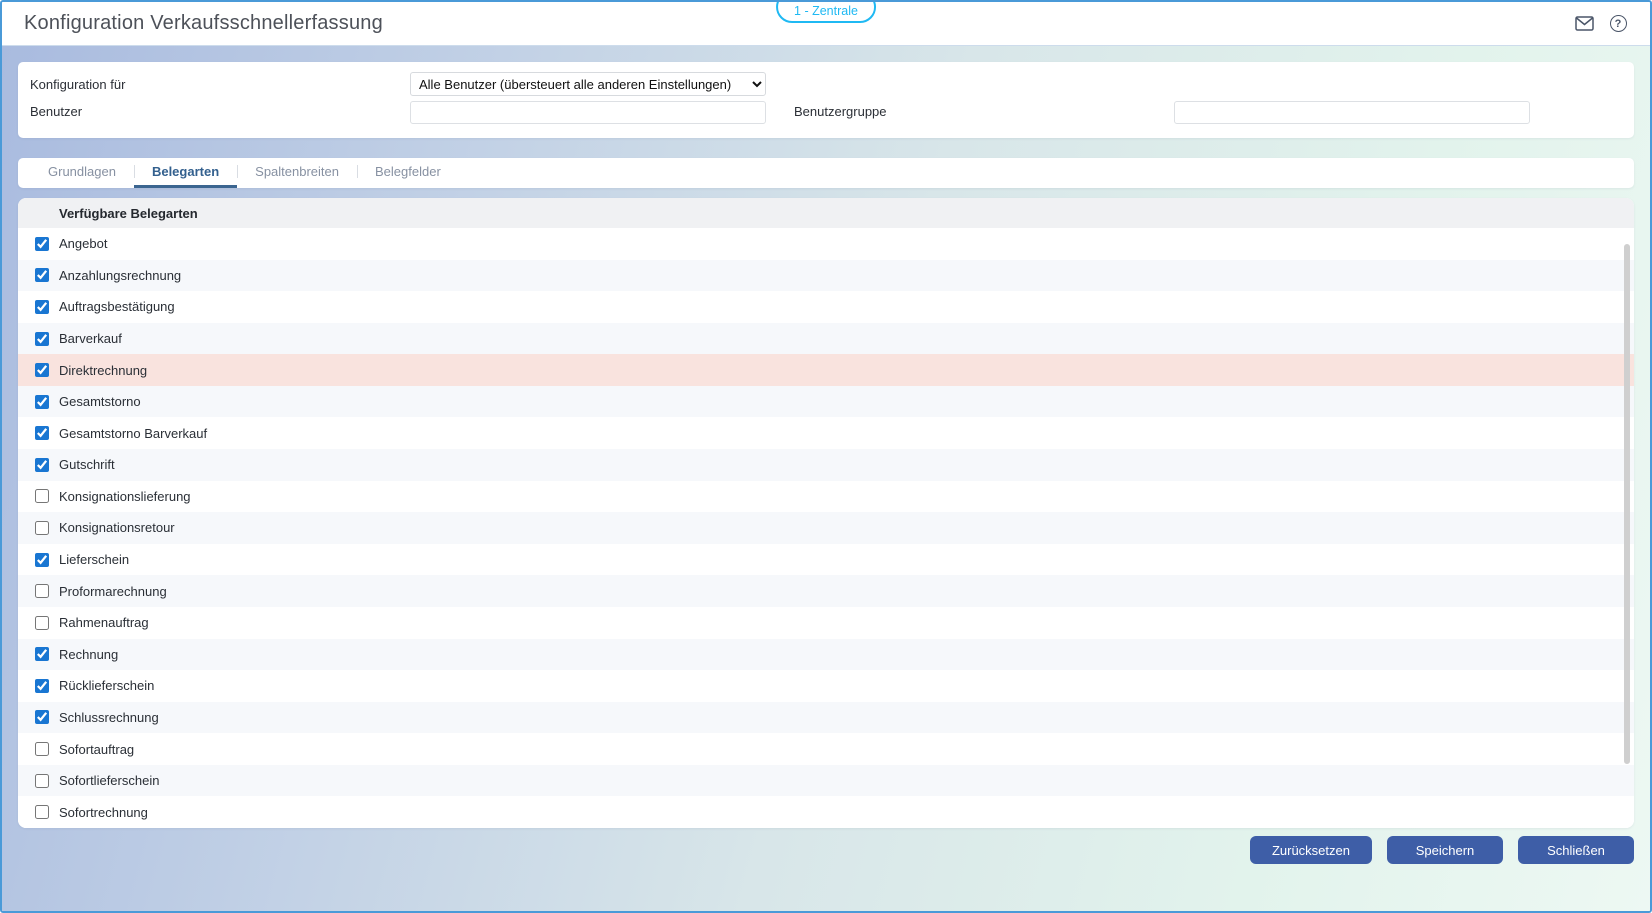 Image resolution: width=1652 pixels, height=913 pixels. Describe the element at coordinates (826, 465) in the screenshot. I see `list-item-row: Gutschrift` at that location.